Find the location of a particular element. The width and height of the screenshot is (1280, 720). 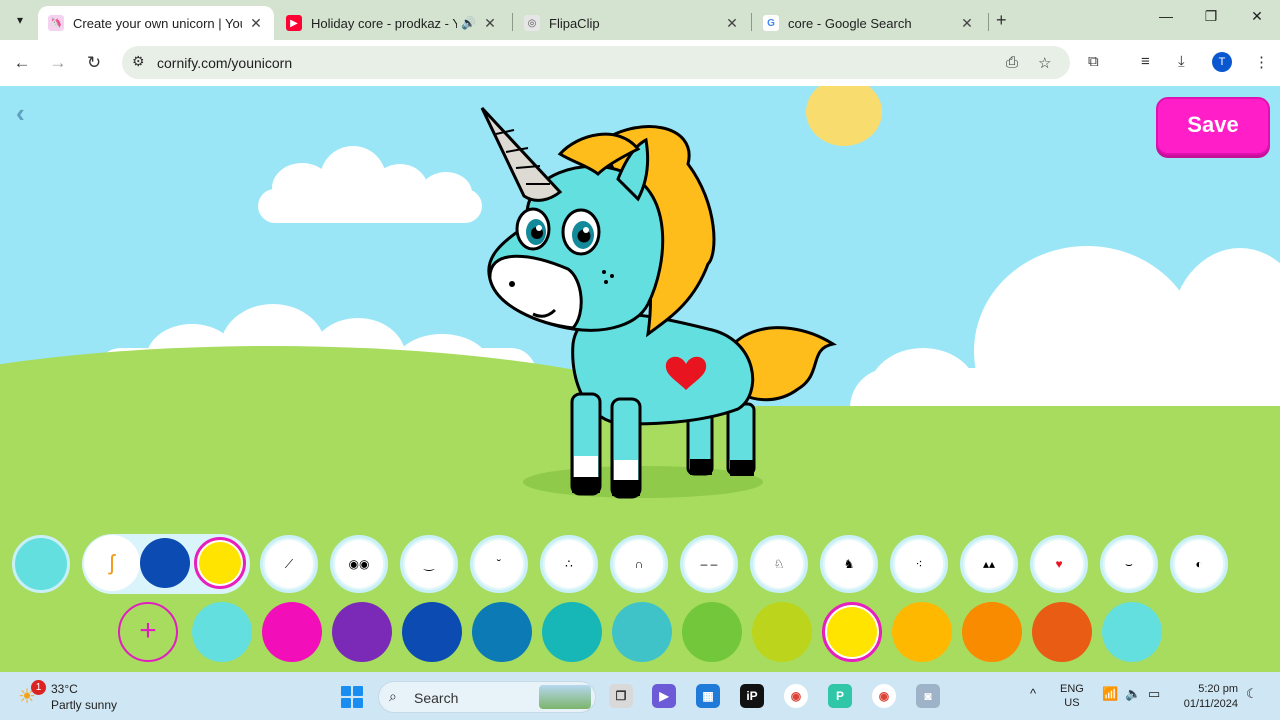

tab-cornify: 🦄 Create your own unicorn | Youni ✕ is located at coordinates (156, 23).